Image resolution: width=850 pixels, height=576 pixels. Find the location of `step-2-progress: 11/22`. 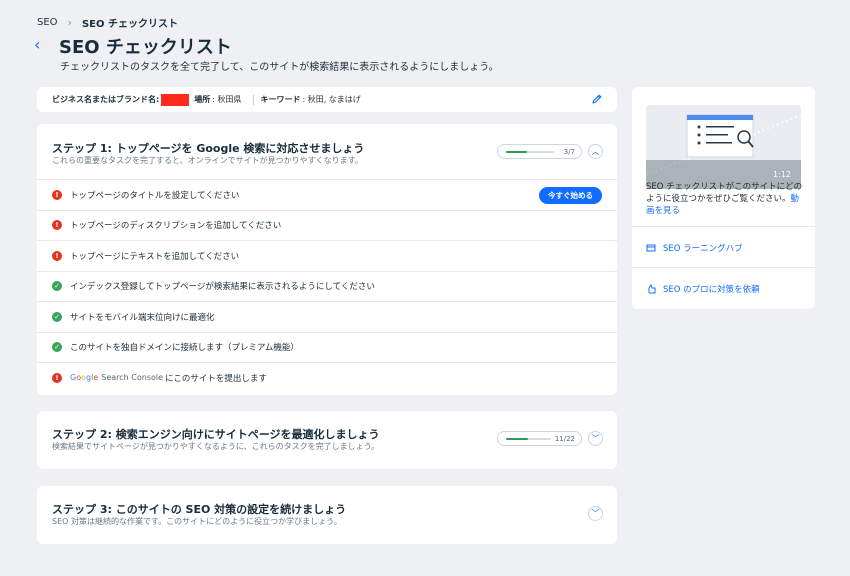

step-2-progress: 11/22 is located at coordinates (539, 438).